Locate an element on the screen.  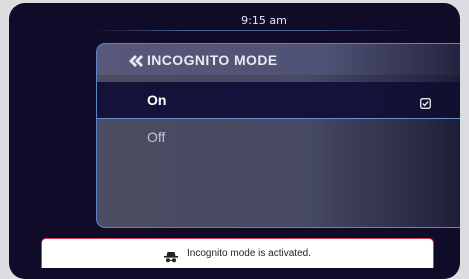
option-off: Off is located at coordinates (278, 136).